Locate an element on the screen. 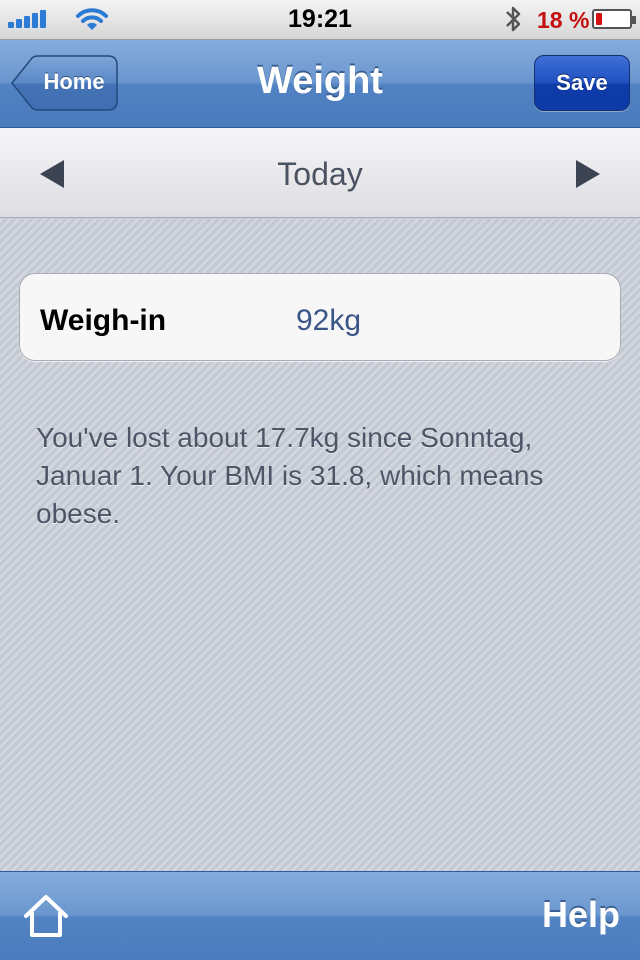 This screenshot has width=640, height=960. weigh-in-row: Weigh-in 92kg is located at coordinates (320, 317).